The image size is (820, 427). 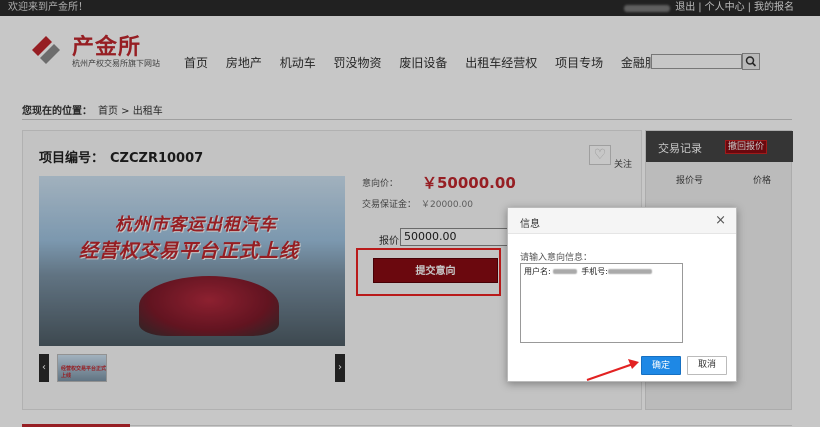 I want to click on dialog-header: 信息 ×, so click(x=622, y=221).